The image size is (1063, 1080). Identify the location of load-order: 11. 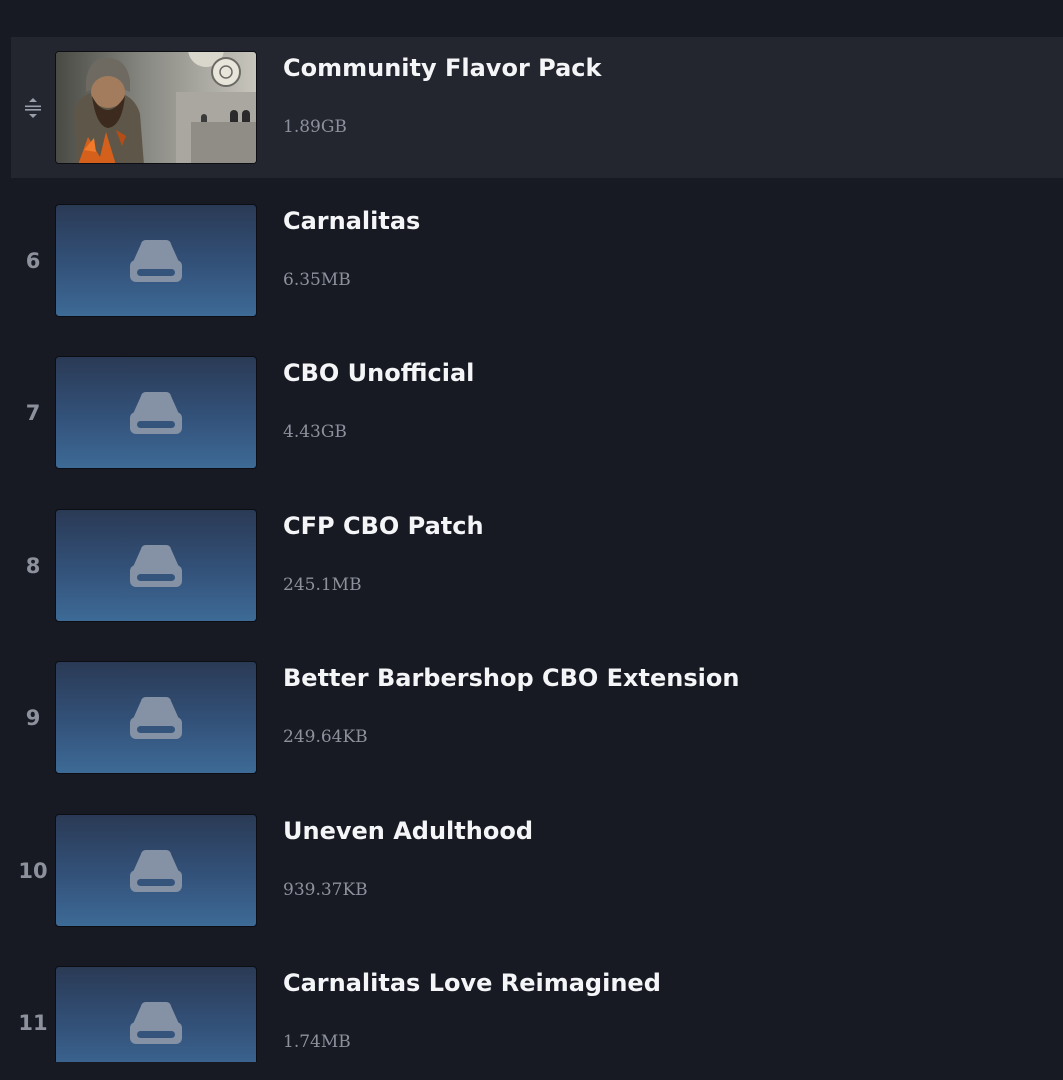
(33, 1007).